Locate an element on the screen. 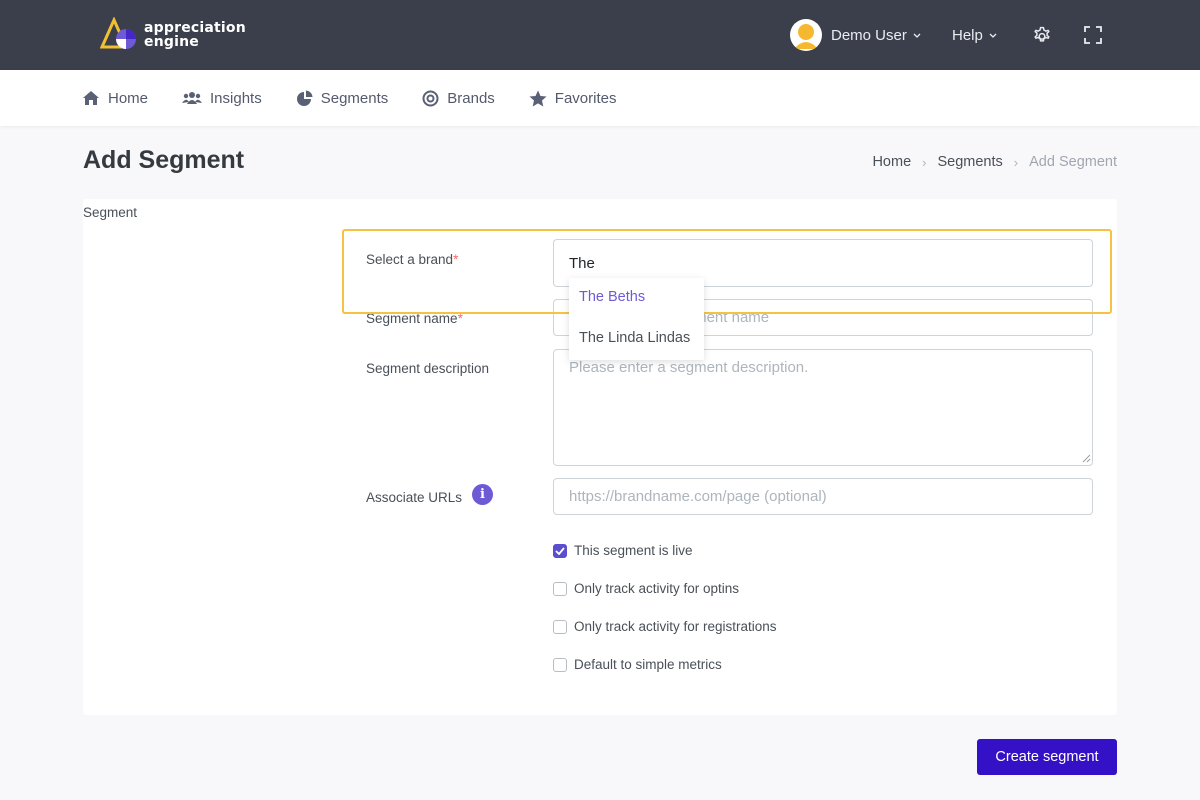 Image resolution: width=1200 pixels, height=800 pixels. top-header: appreciation engine Demo User Help is located at coordinates (600, 35).